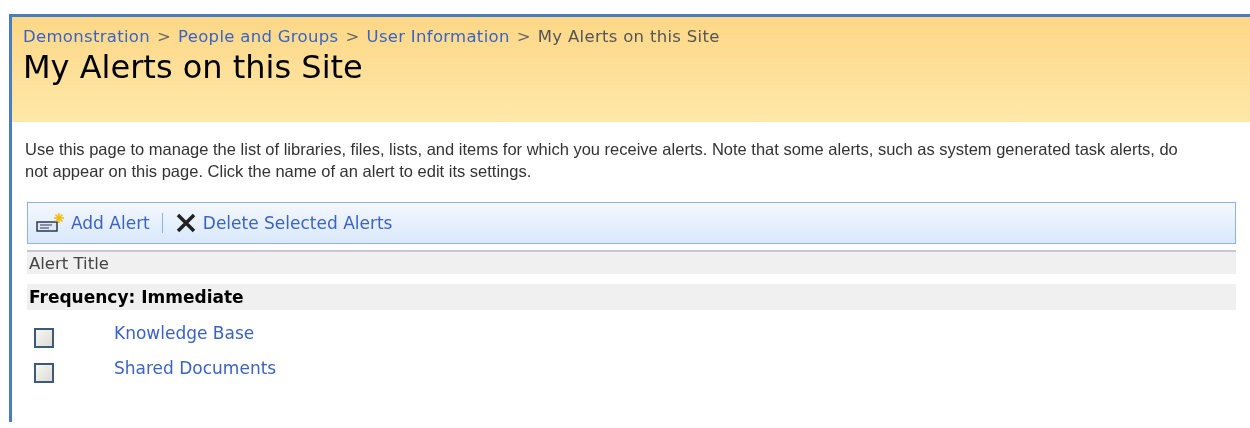 The width and height of the screenshot is (1250, 428). Describe the element at coordinates (185, 223) in the screenshot. I see `delete-icon` at that location.